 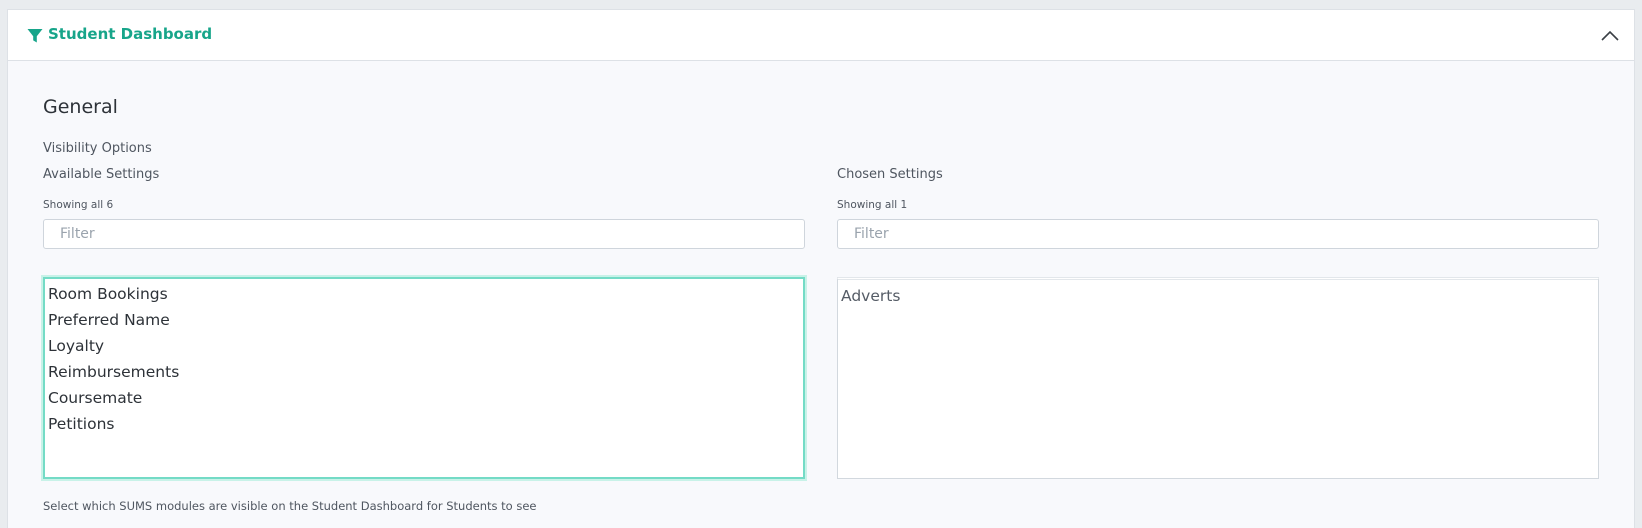 I want to click on chosen-count: Showing all 1, so click(x=872, y=205).